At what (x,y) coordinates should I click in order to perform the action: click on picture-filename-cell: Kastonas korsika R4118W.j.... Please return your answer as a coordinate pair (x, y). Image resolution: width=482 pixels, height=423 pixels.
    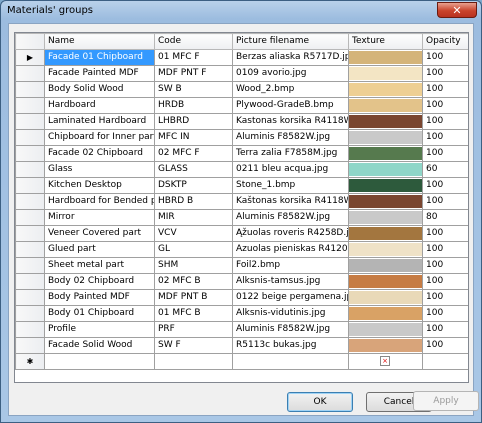
    Looking at the image, I should click on (290, 121).